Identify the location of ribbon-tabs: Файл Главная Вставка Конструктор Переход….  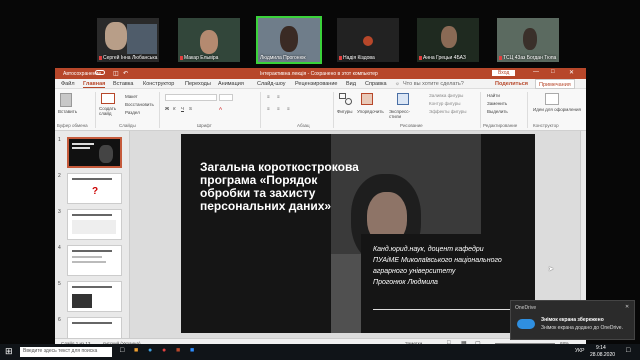
(320, 84).